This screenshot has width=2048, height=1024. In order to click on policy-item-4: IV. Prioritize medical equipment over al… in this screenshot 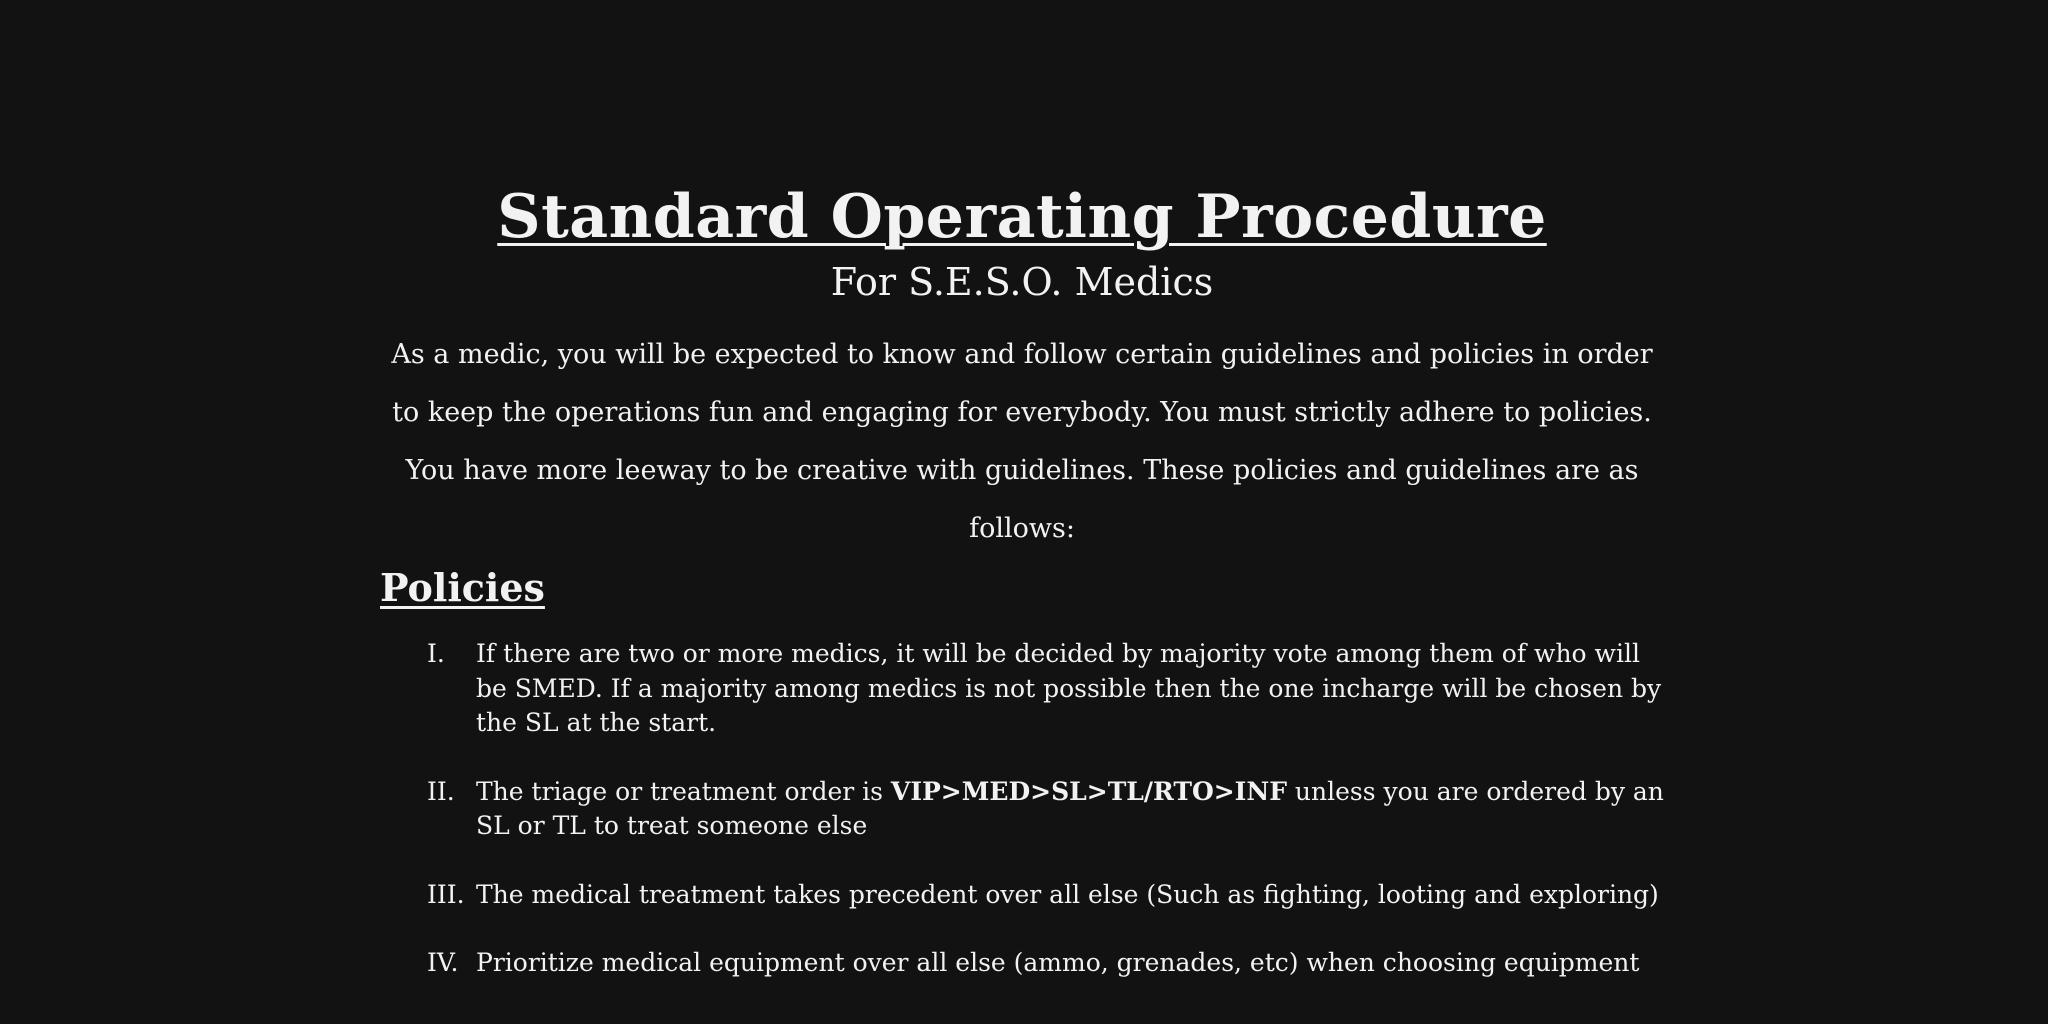, I will do `click(1022, 963)`.